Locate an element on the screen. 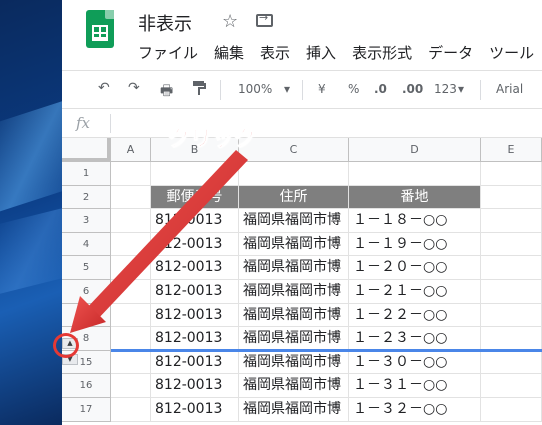  row-header: 6 is located at coordinates (86, 292).